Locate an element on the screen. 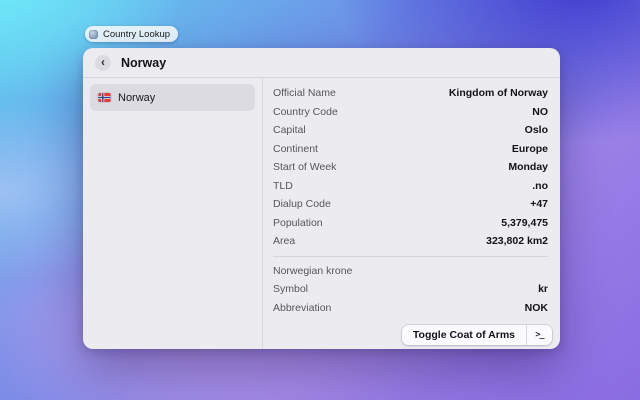 Image resolution: width=640 pixels, height=400 pixels. detail-label: Capital is located at coordinates (289, 130).